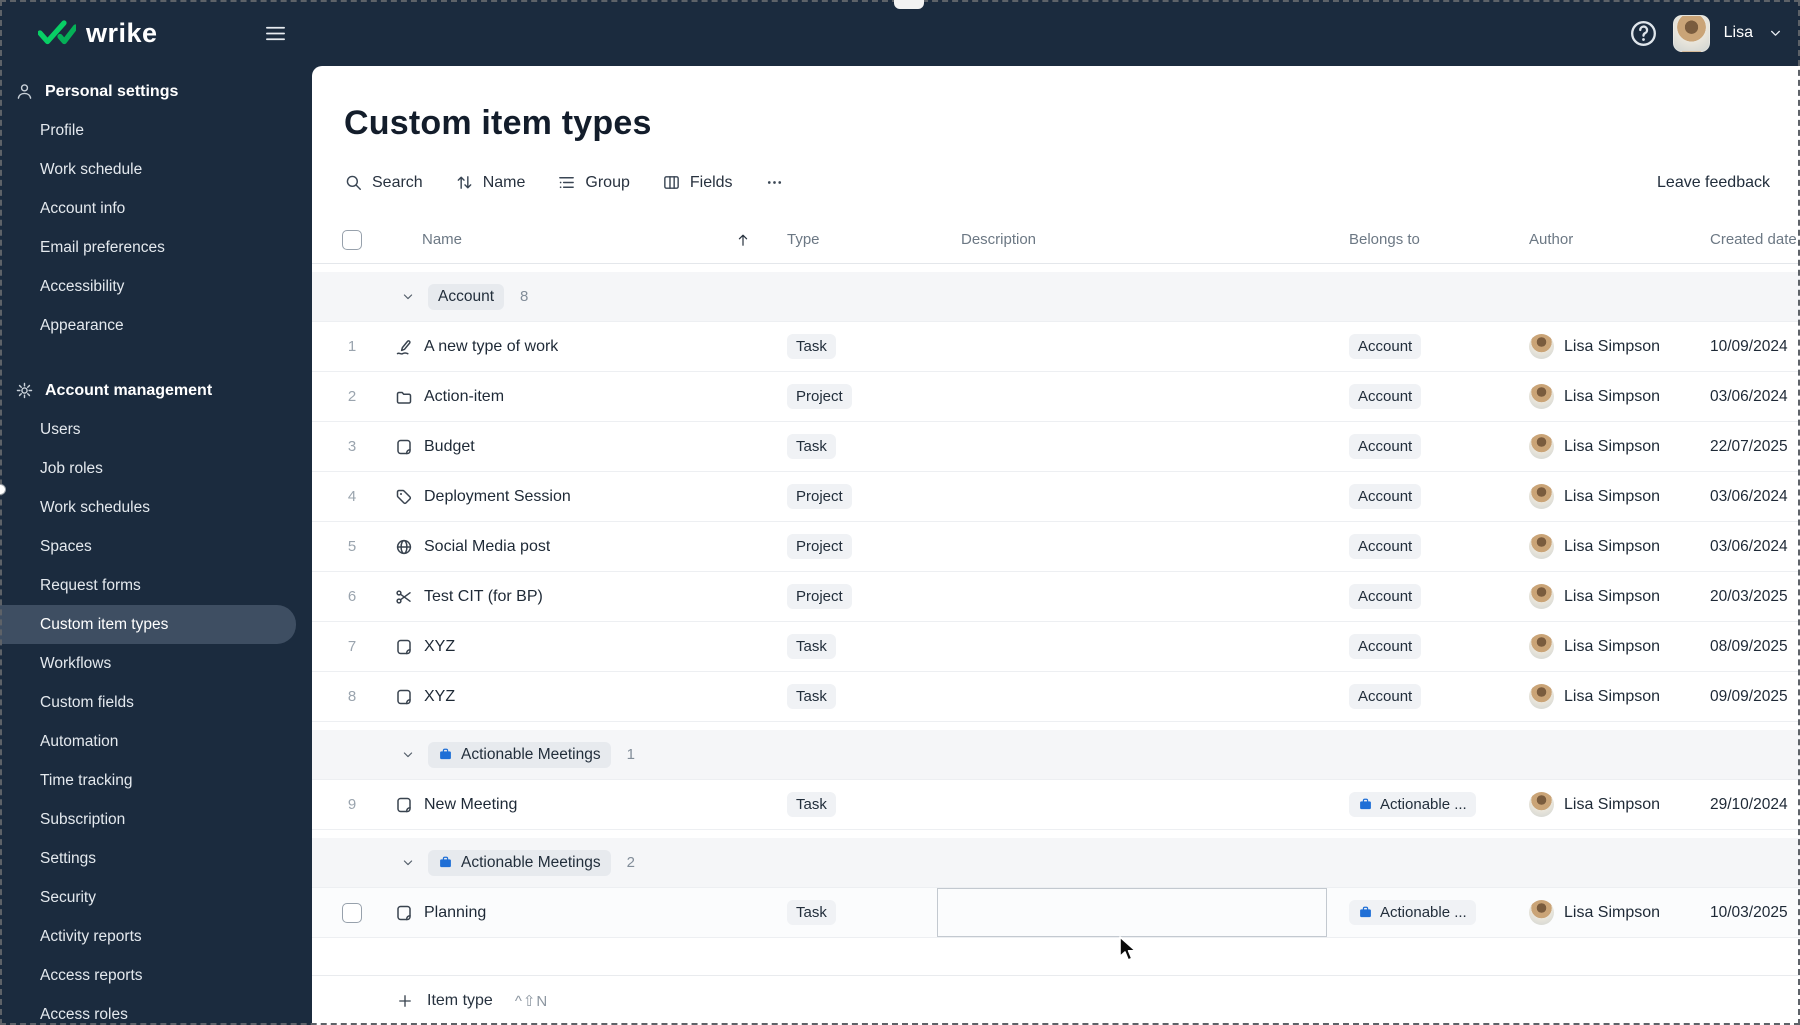  What do you see at coordinates (352, 912) in the screenshot?
I see `row-checkbox` at bounding box center [352, 912].